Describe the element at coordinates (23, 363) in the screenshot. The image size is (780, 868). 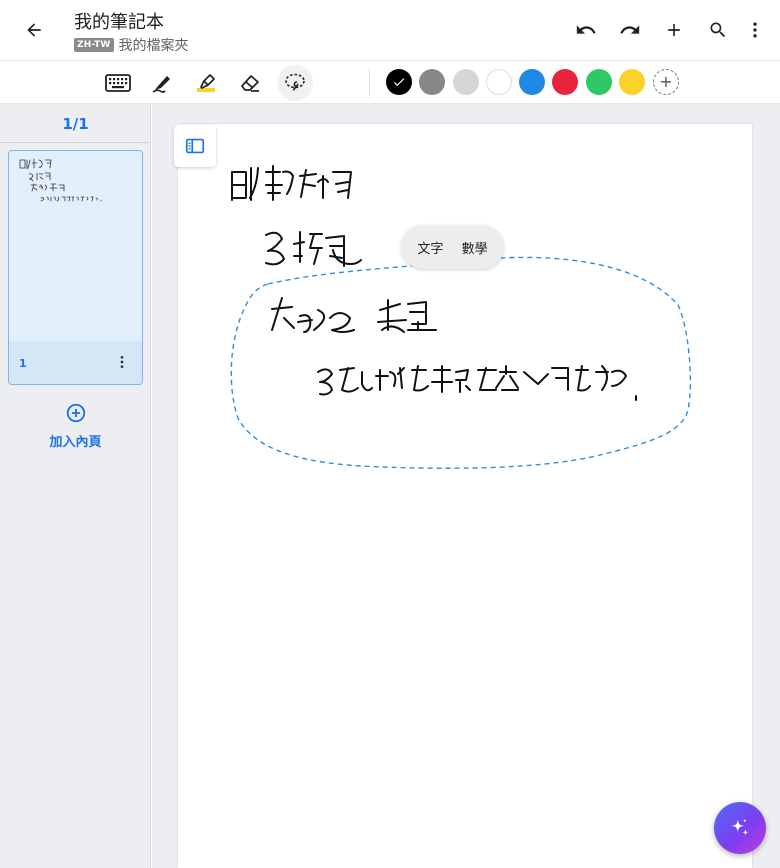
I see `page-number: 1` at that location.